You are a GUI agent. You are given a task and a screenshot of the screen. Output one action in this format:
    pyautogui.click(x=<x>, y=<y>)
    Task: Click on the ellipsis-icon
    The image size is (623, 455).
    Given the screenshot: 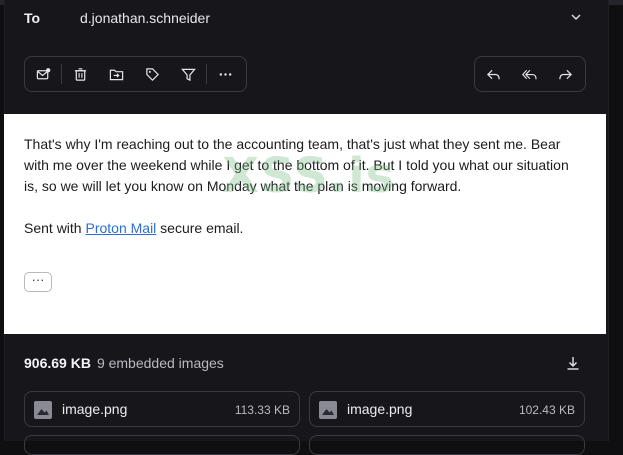 What is the action you would take?
    pyautogui.click(x=225, y=74)
    